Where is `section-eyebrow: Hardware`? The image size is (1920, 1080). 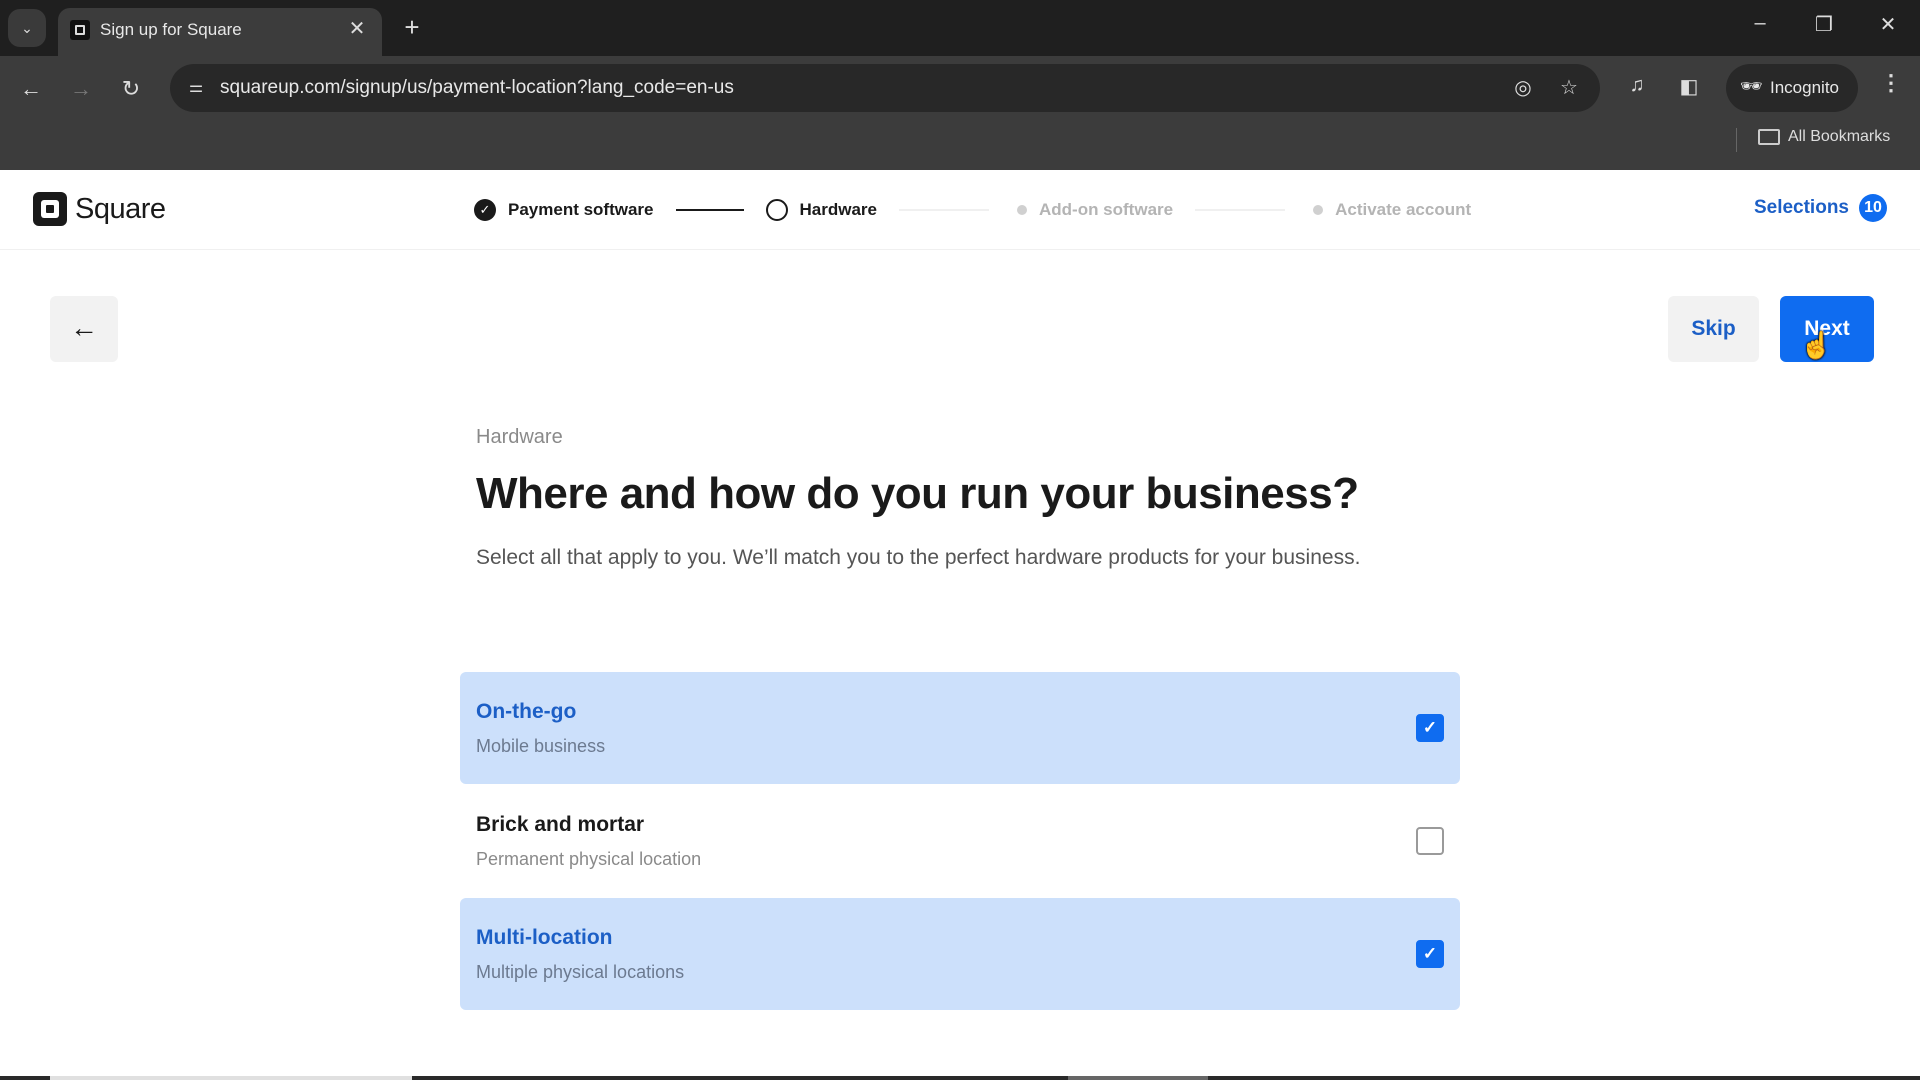
section-eyebrow: Hardware is located at coordinates (519, 437).